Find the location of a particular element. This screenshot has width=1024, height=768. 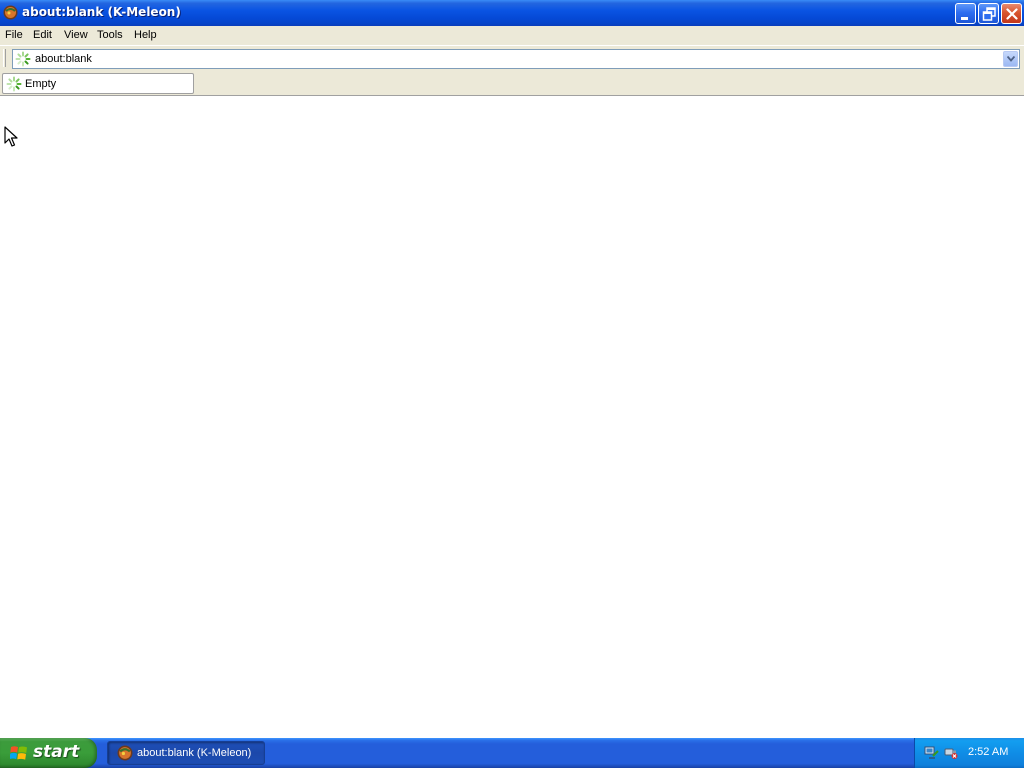

menu-bar: File Edit View Tools Help is located at coordinates (512, 35).